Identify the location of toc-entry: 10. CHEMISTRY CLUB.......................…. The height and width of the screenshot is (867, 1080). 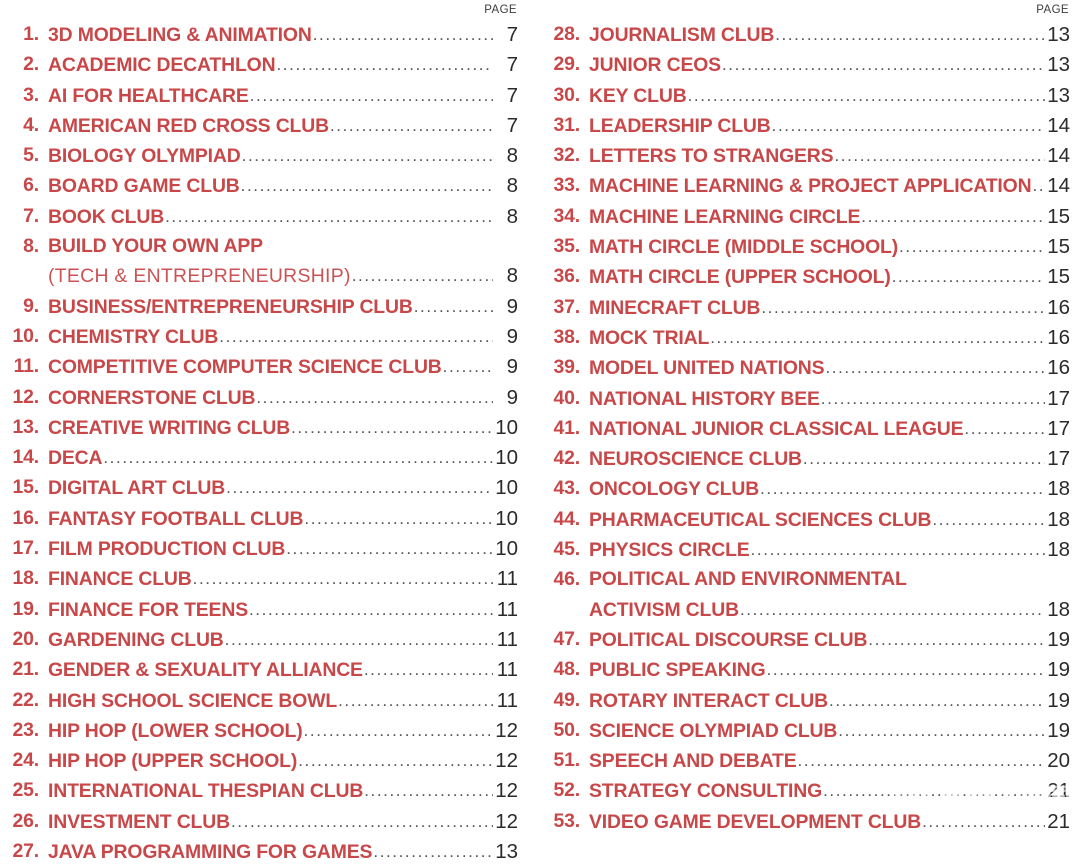
(264, 337).